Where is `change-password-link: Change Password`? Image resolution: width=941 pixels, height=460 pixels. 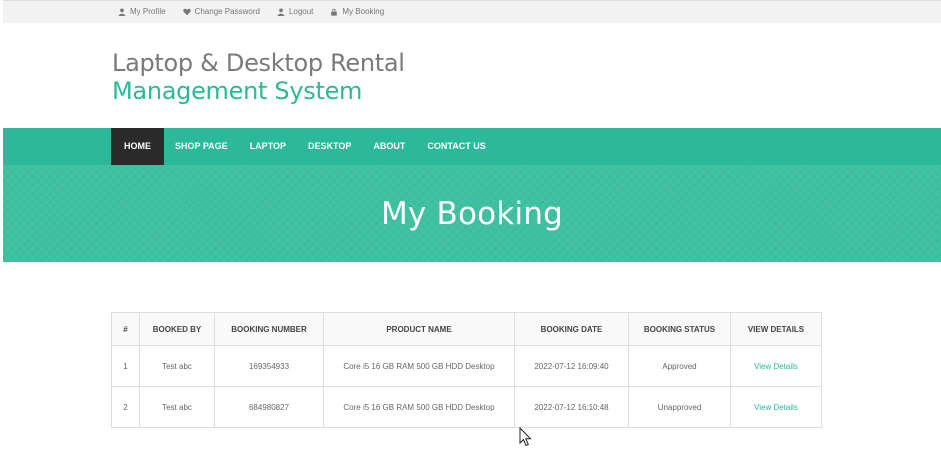
change-password-link: Change Password is located at coordinates (221, 11).